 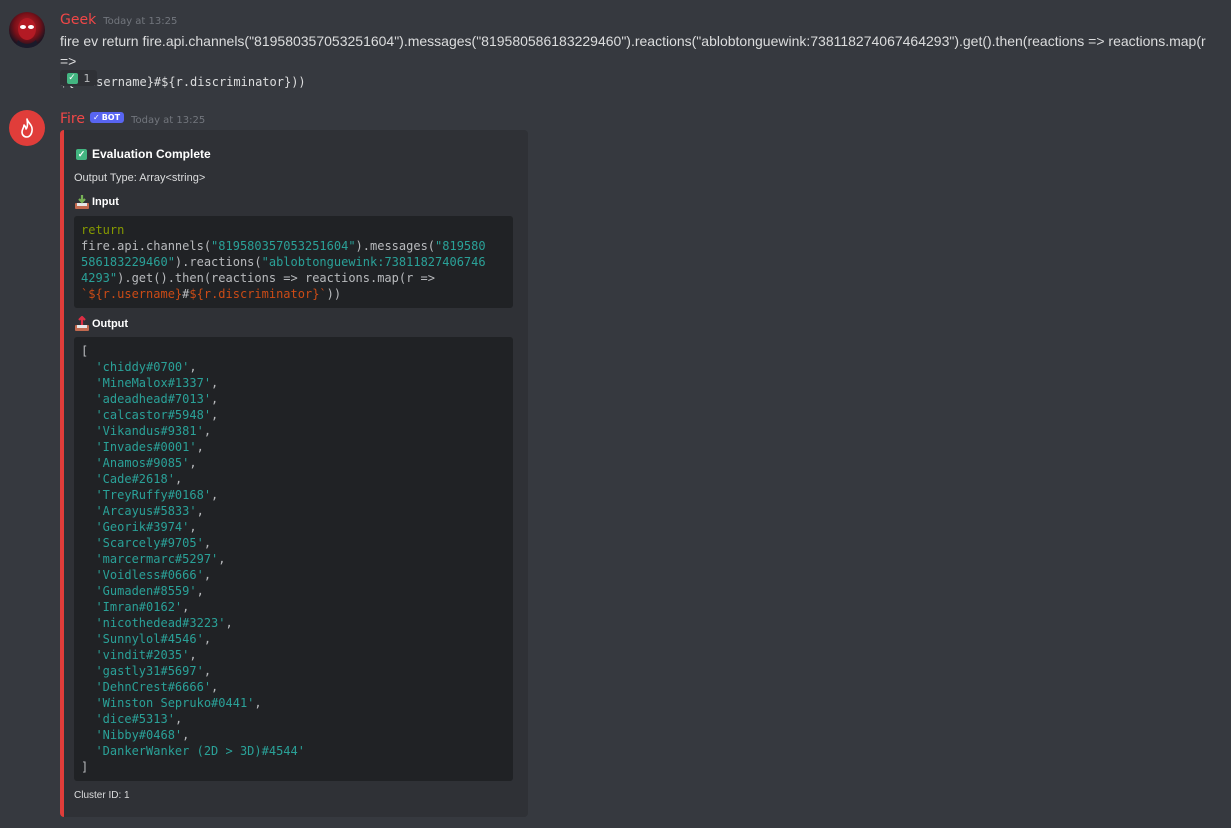 What do you see at coordinates (200, 751) in the screenshot?
I see `output-list-item: 'DankerWanker (2D > 3D)#4544'` at bounding box center [200, 751].